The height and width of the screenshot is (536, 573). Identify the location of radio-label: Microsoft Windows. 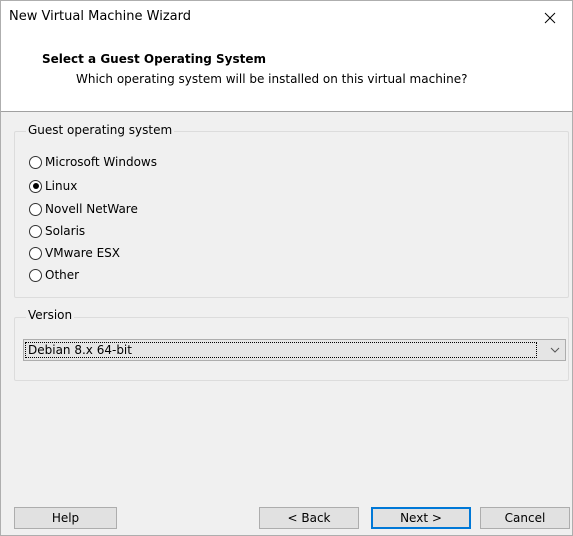
(101, 162).